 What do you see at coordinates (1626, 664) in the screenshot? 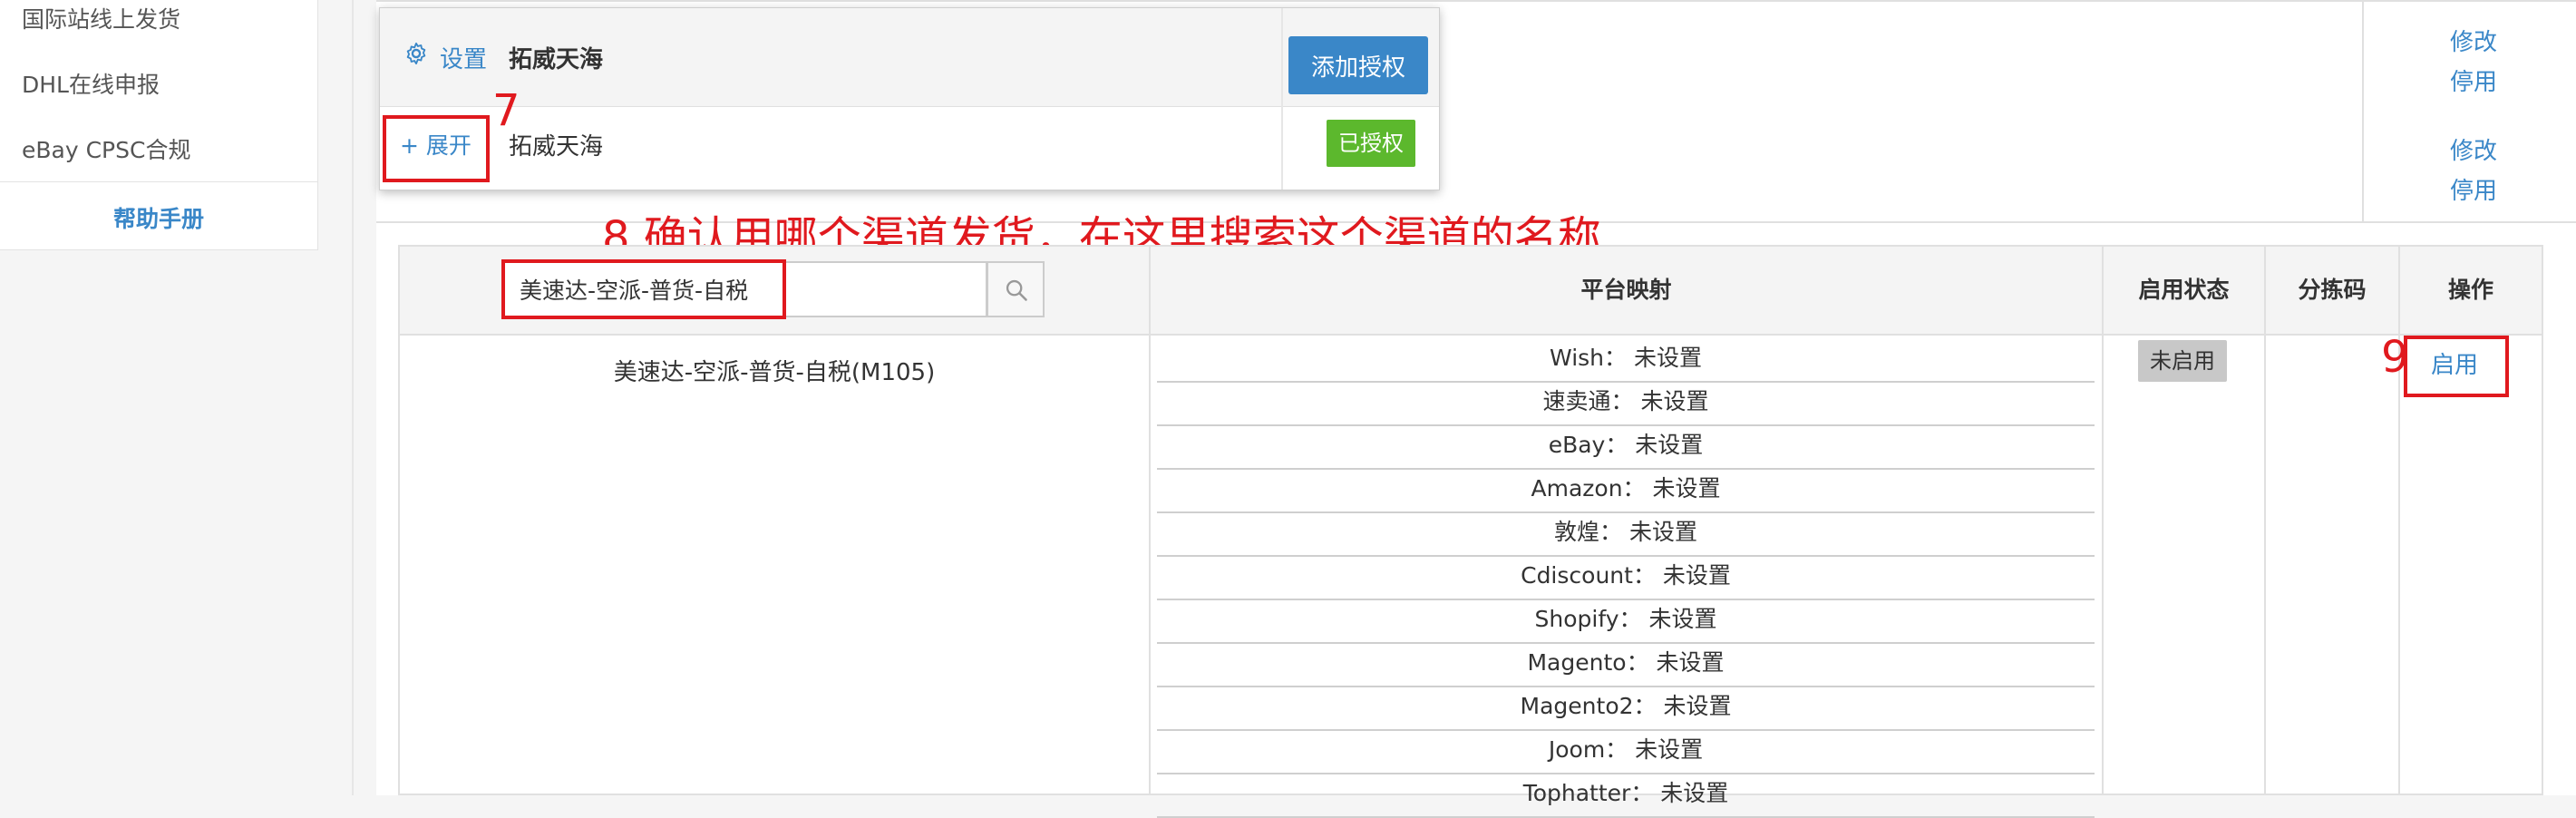
I see `platform-mapping-row: Magento： 未设置` at bounding box center [1626, 664].